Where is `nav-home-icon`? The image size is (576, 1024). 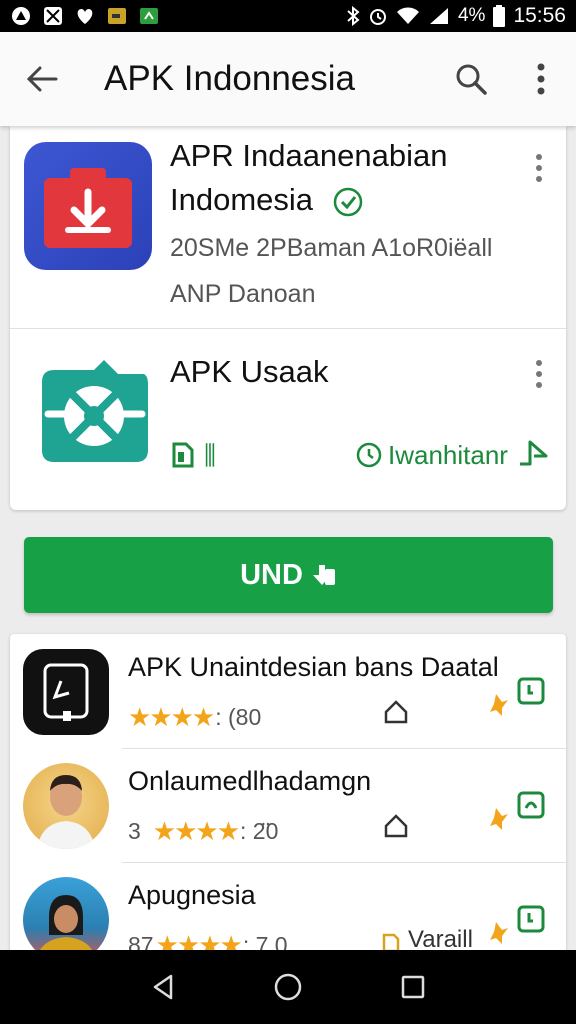 nav-home-icon is located at coordinates (288, 987).